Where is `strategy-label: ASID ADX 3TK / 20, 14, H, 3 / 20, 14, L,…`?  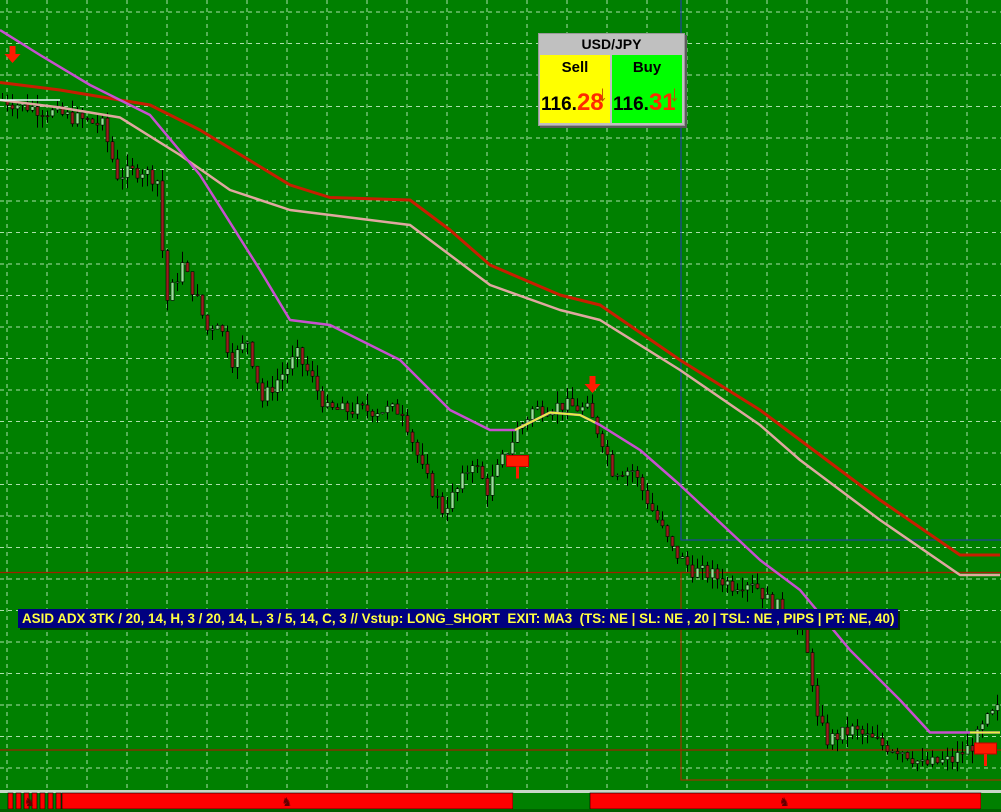 strategy-label: ASID ADX 3TK / 20, 14, H, 3 / 20, 14, L,… is located at coordinates (458, 618).